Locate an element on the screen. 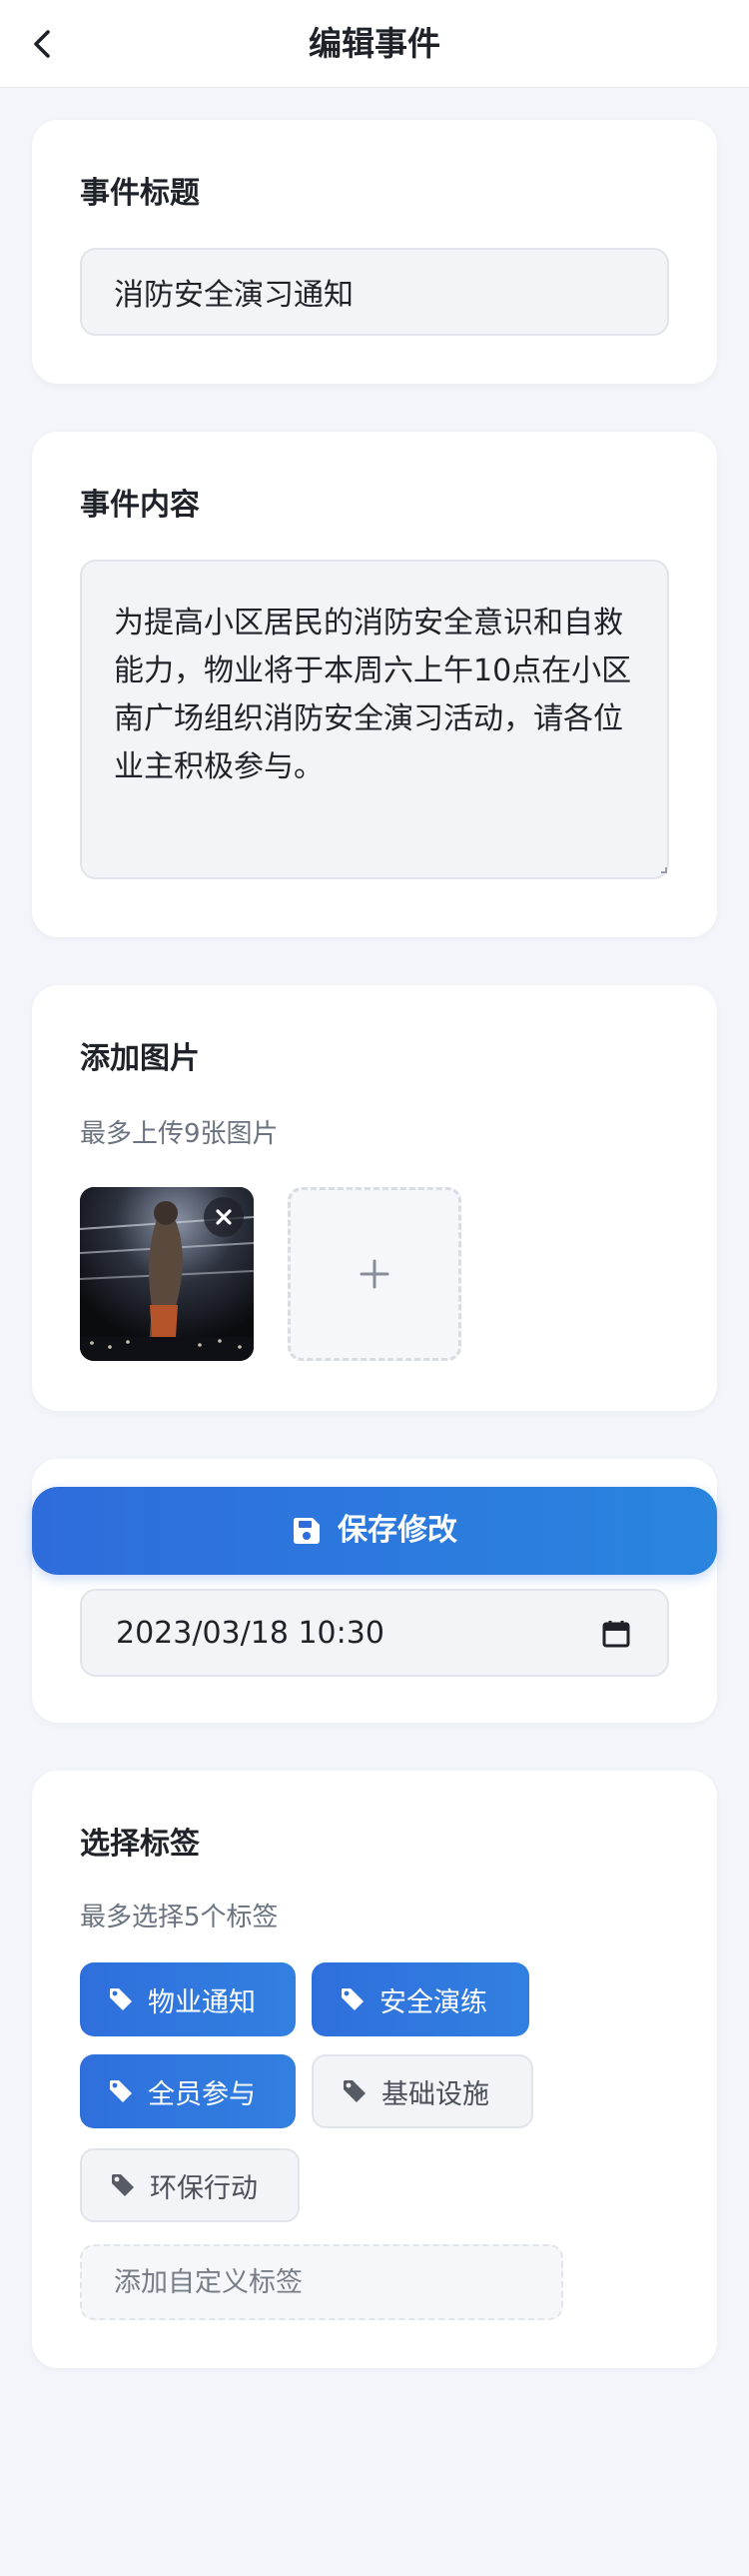  tag-anquan-yanlian: 安全演练 is located at coordinates (420, 1999).